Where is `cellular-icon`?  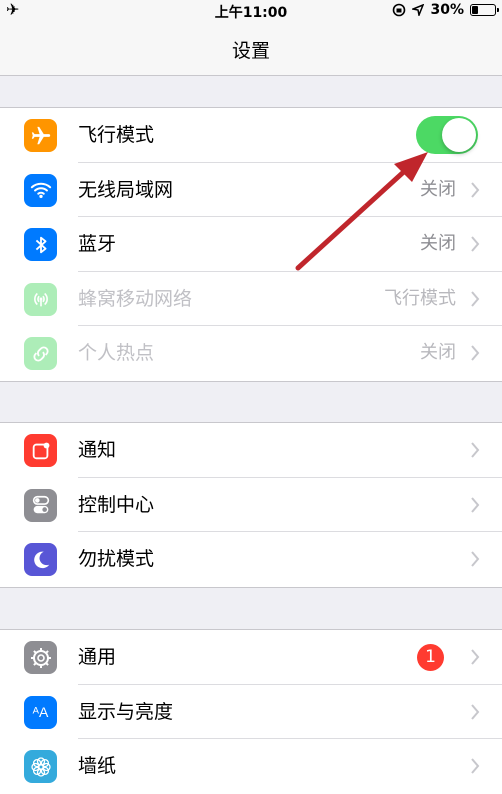
cellular-icon is located at coordinates (40, 299).